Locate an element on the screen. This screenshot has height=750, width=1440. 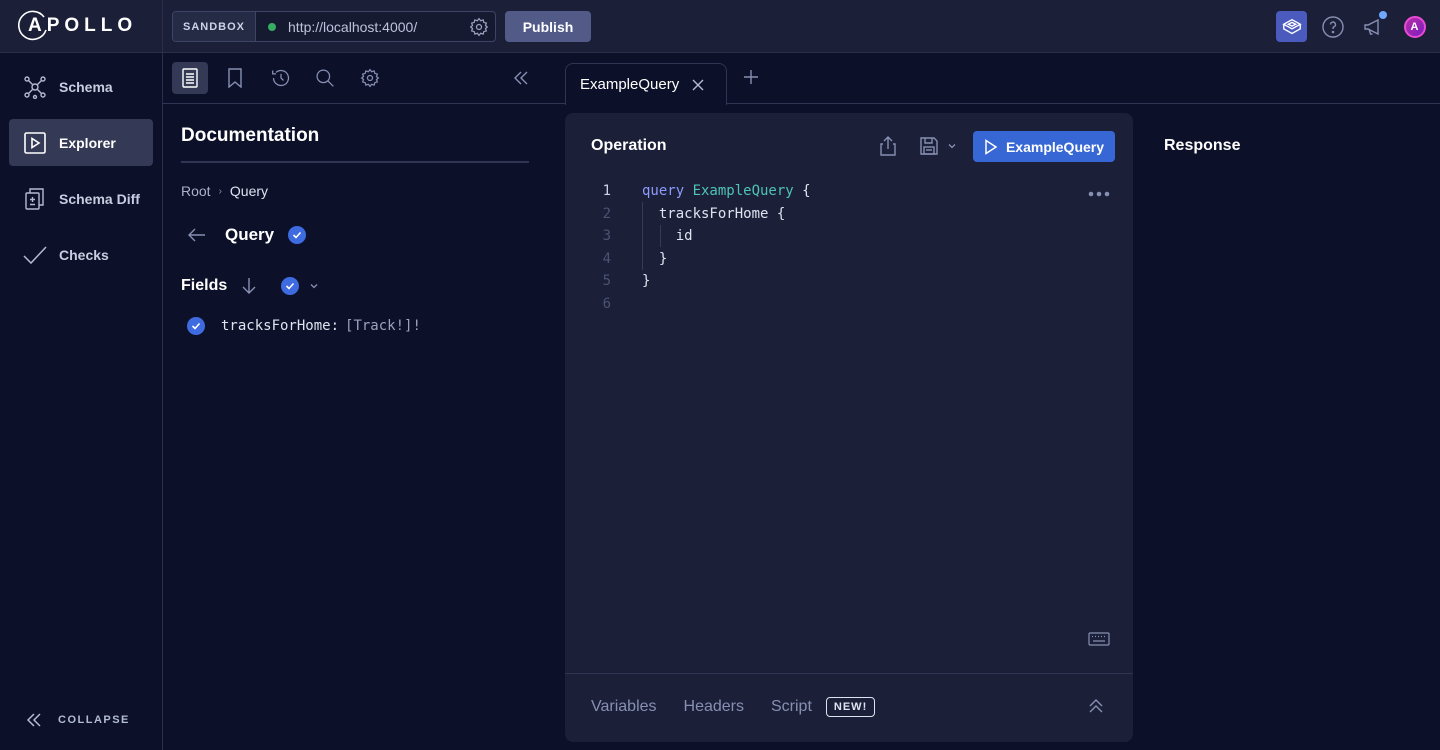
select-all-fields-checkbox is located at coordinates (290, 286).